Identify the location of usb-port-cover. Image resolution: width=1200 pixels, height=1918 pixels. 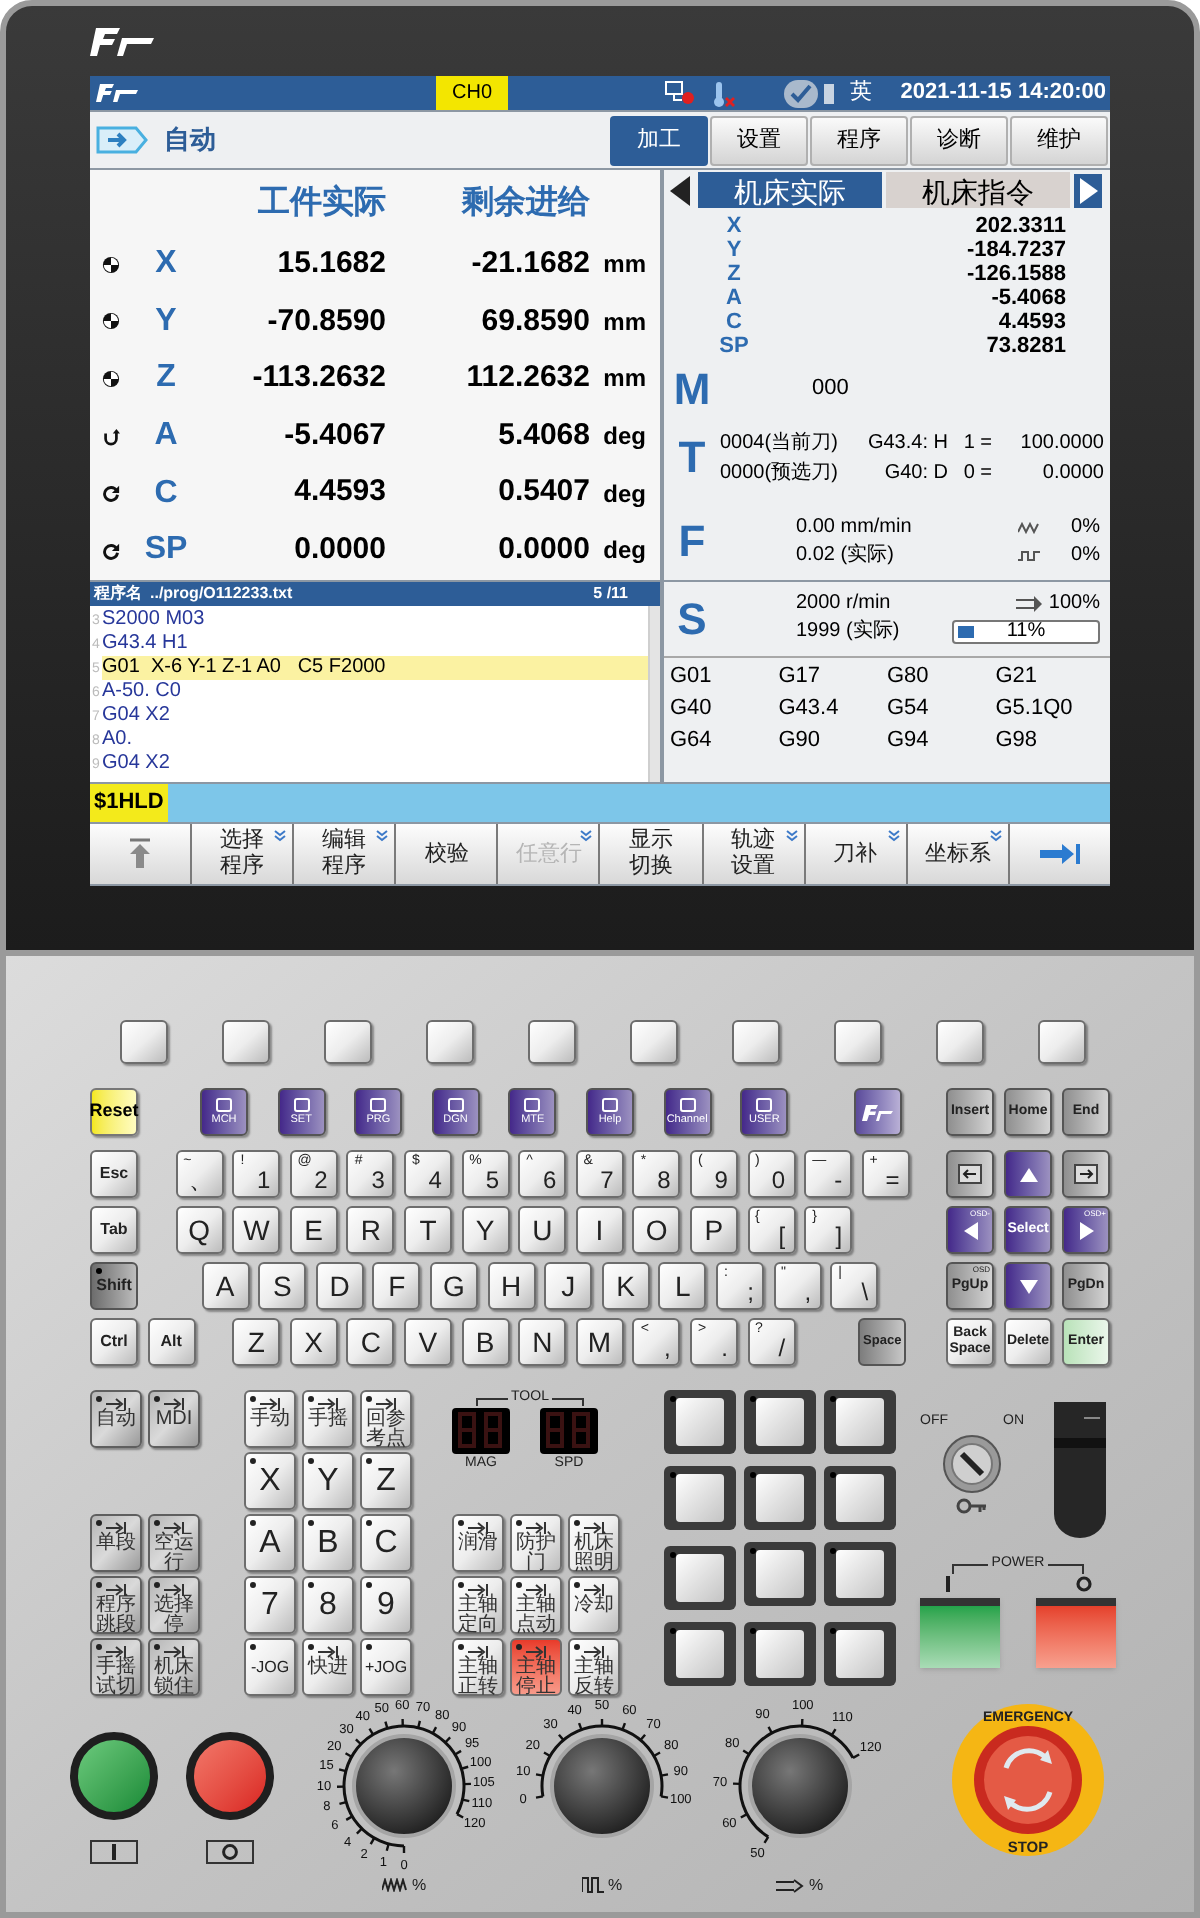
(1080, 1470).